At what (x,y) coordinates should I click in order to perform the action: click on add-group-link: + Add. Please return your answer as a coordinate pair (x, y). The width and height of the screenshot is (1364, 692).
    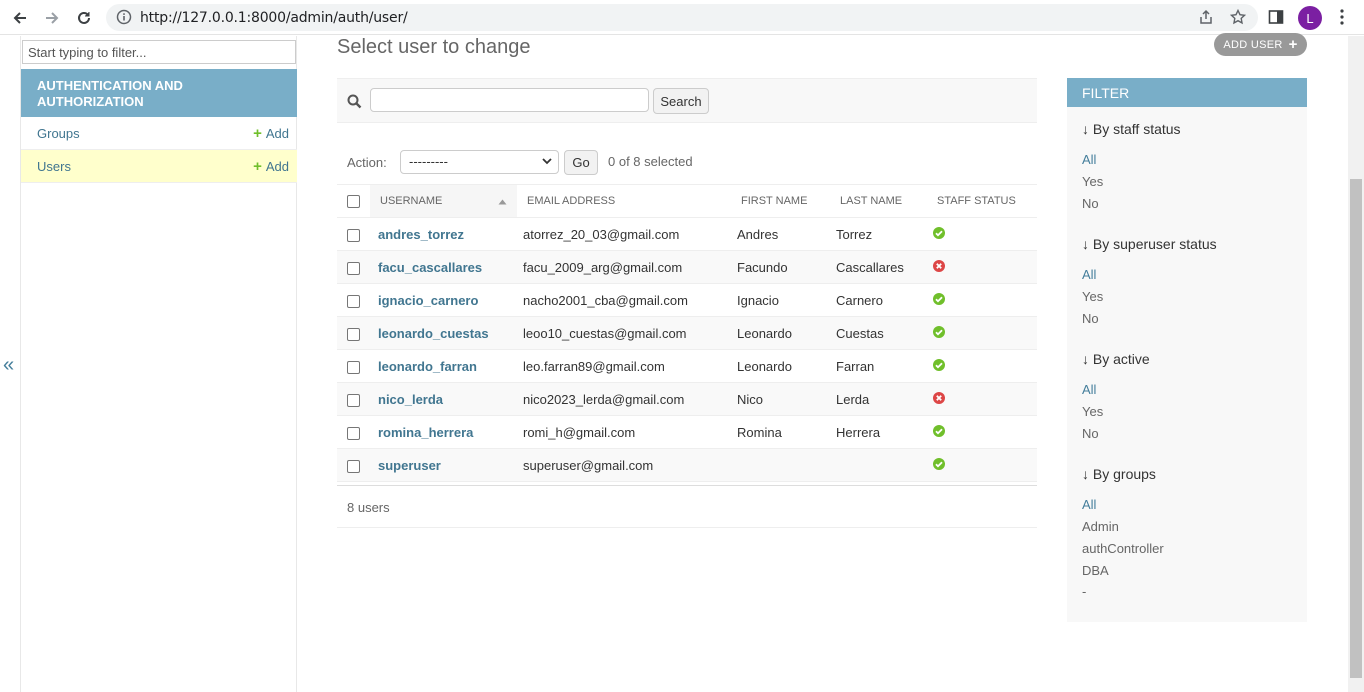
    Looking at the image, I should click on (271, 133).